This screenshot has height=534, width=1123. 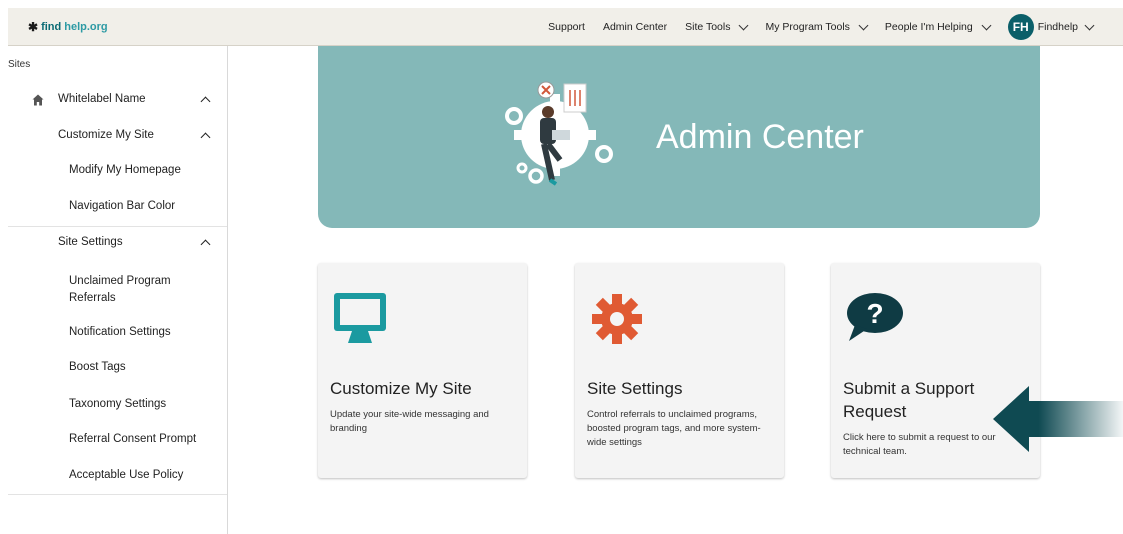 I want to click on page-title: Admin Center, so click(x=760, y=137).